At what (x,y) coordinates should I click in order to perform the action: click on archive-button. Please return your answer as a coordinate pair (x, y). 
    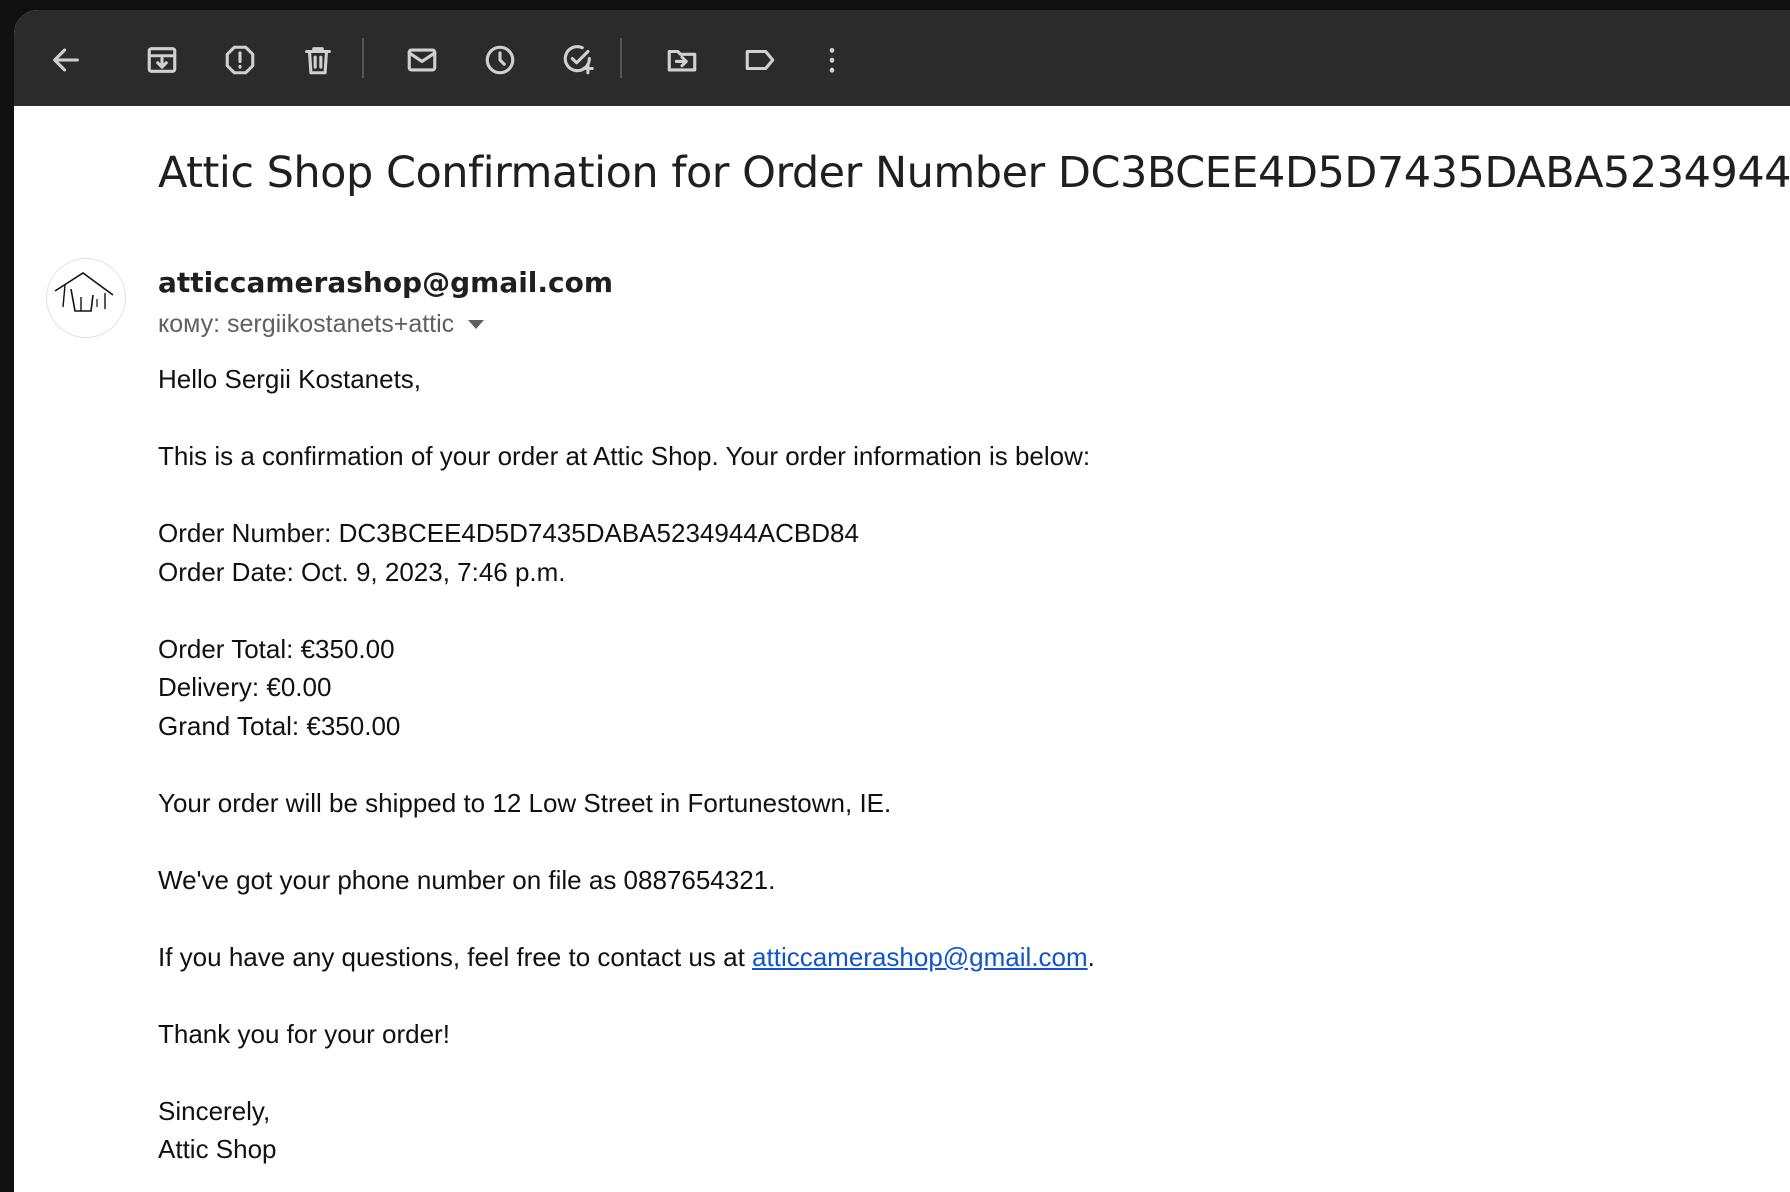
    Looking at the image, I should click on (162, 60).